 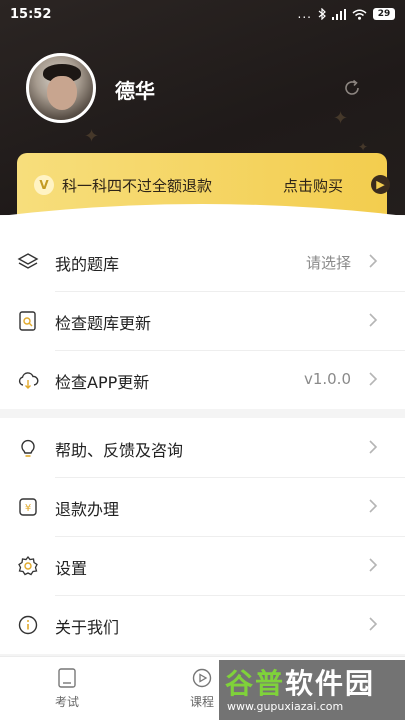 I want to click on menu-label: 关于我们, so click(x=87, y=627).